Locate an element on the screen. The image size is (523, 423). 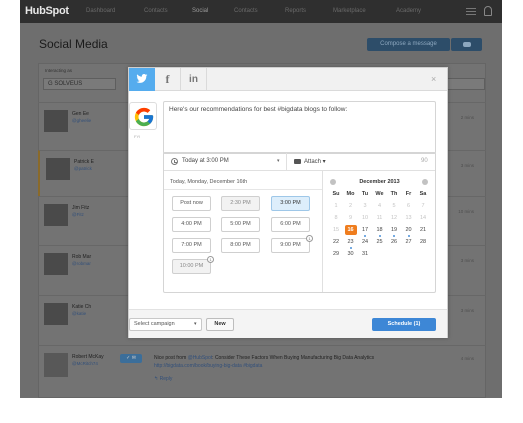
close-icon: × is located at coordinates (433, 79).